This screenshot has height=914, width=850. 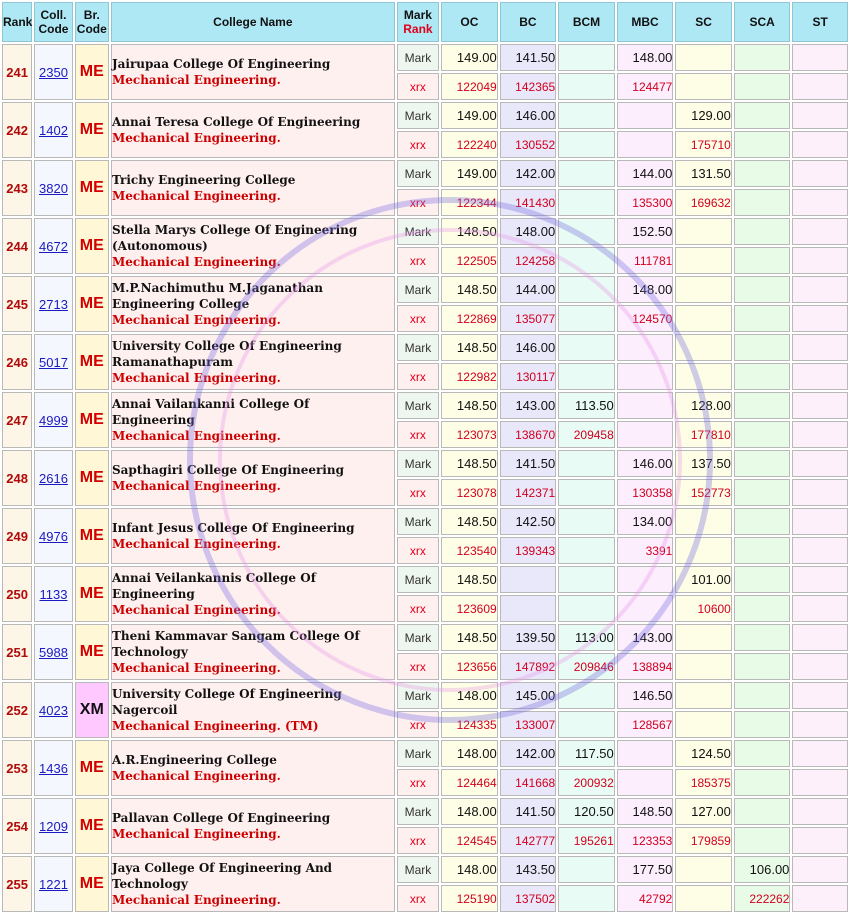 I want to click on college-code-link: 1133, so click(x=53, y=594).